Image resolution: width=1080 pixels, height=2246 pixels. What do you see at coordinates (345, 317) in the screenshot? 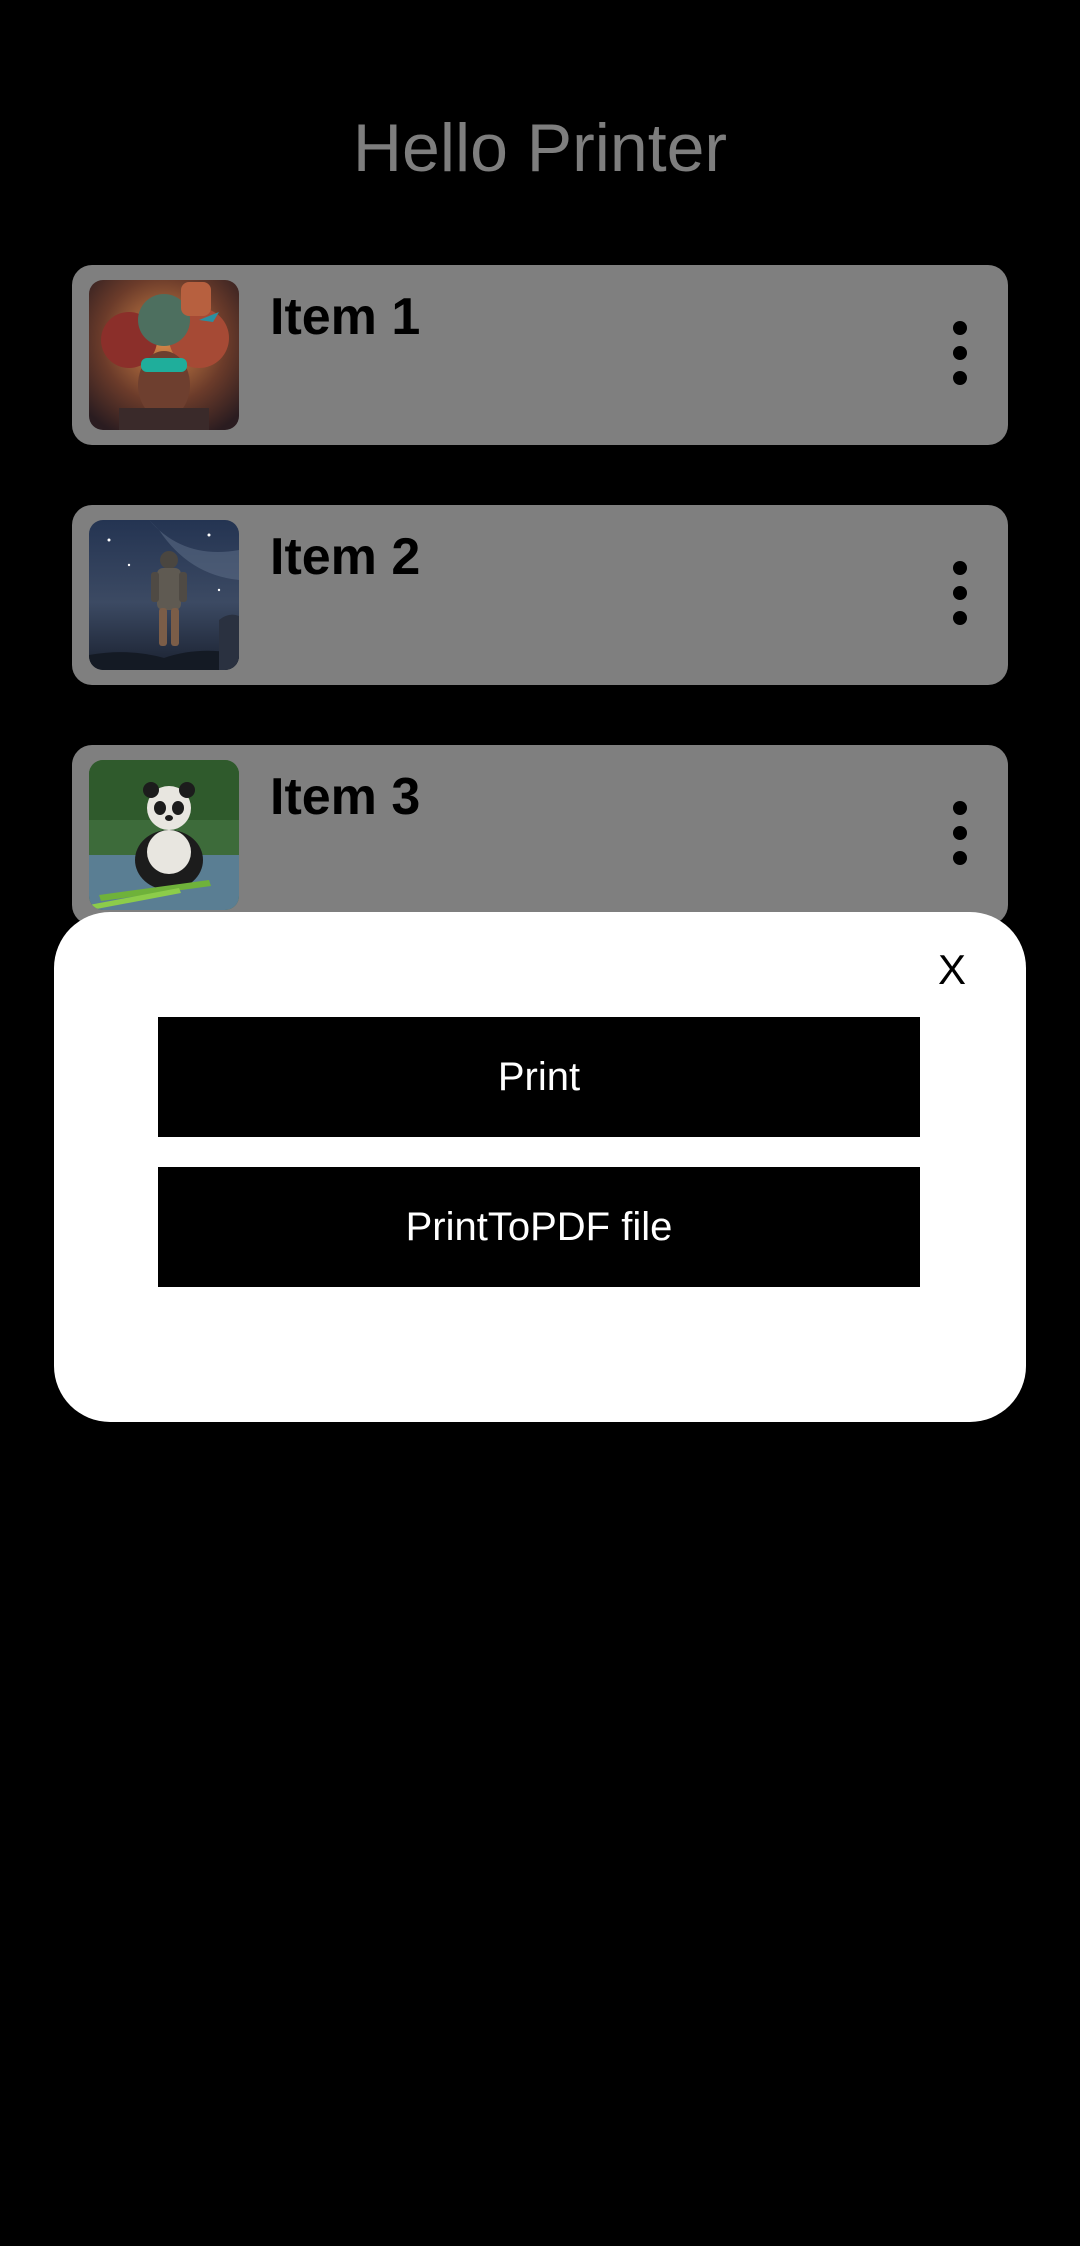
I see `item-label: Item 1` at bounding box center [345, 317].